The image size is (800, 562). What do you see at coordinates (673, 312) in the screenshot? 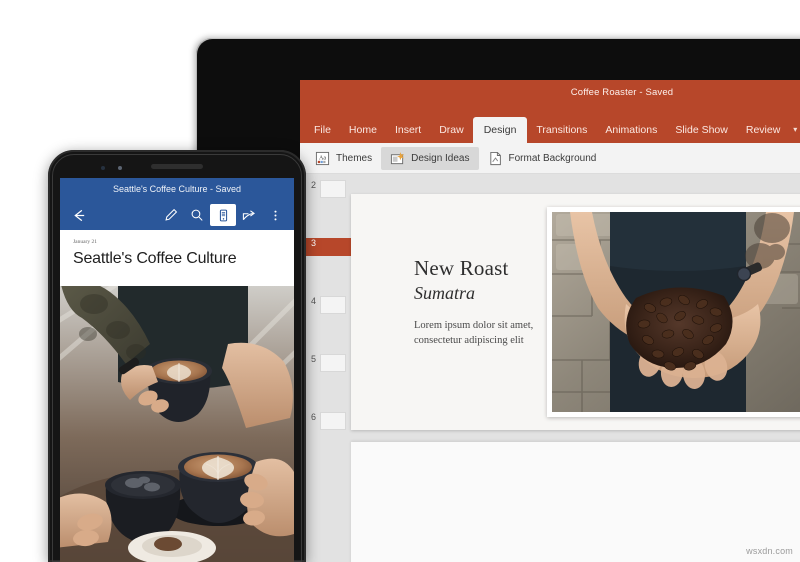
I see `slide-image-coffee-beans` at bounding box center [673, 312].